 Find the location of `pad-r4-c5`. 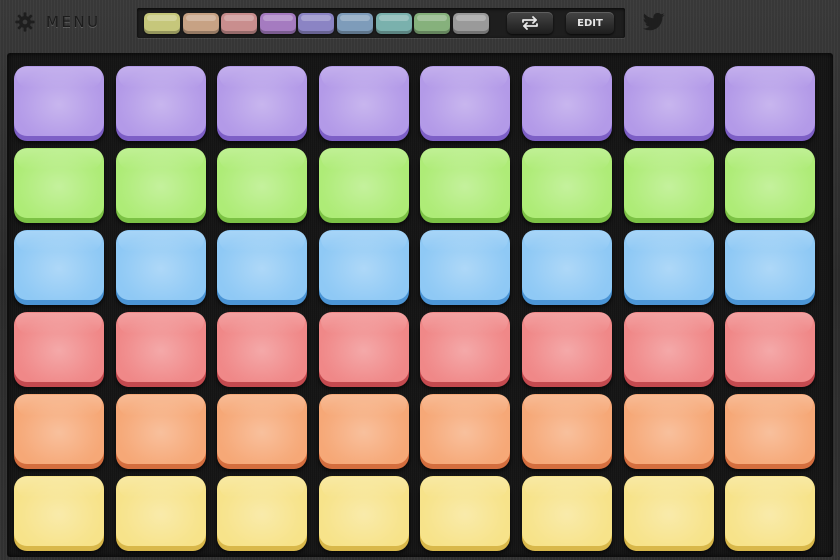

pad-r4-c5 is located at coordinates (465, 347).